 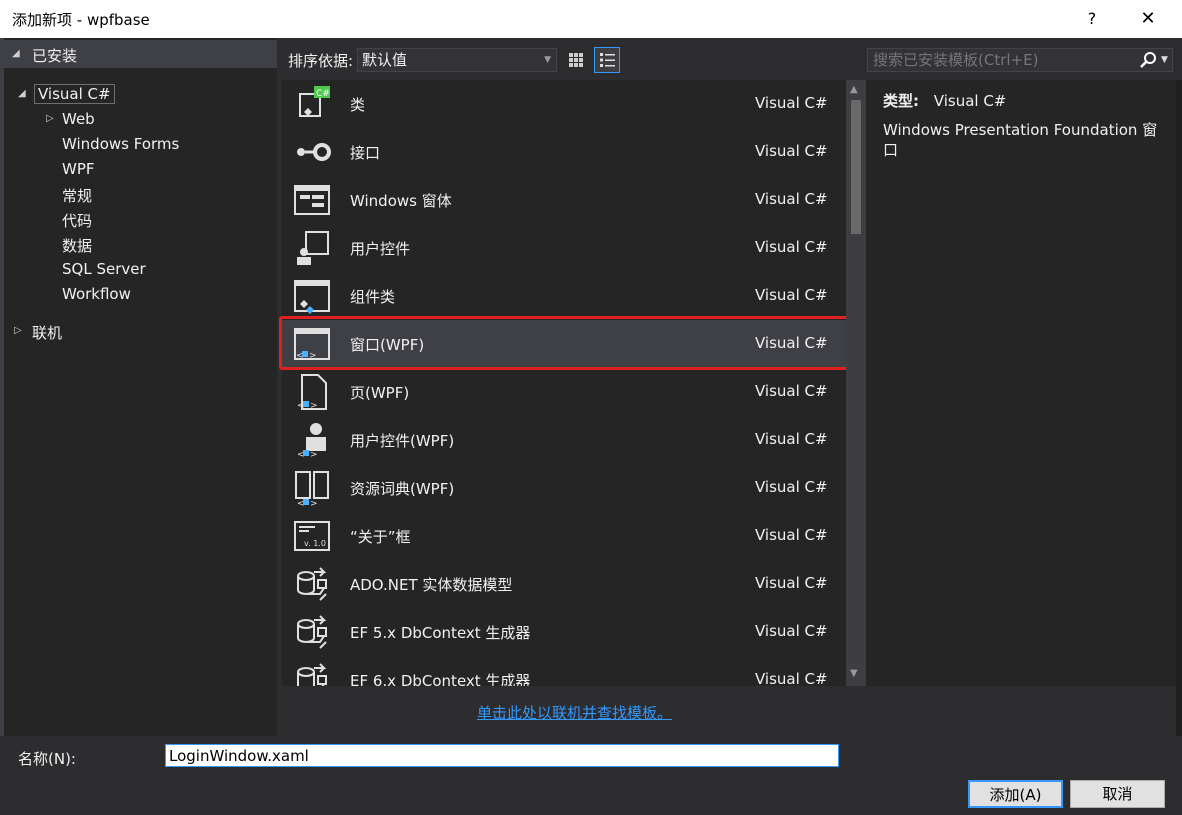 I want to click on wpf-page-icon: < >, so click(x=312, y=392).